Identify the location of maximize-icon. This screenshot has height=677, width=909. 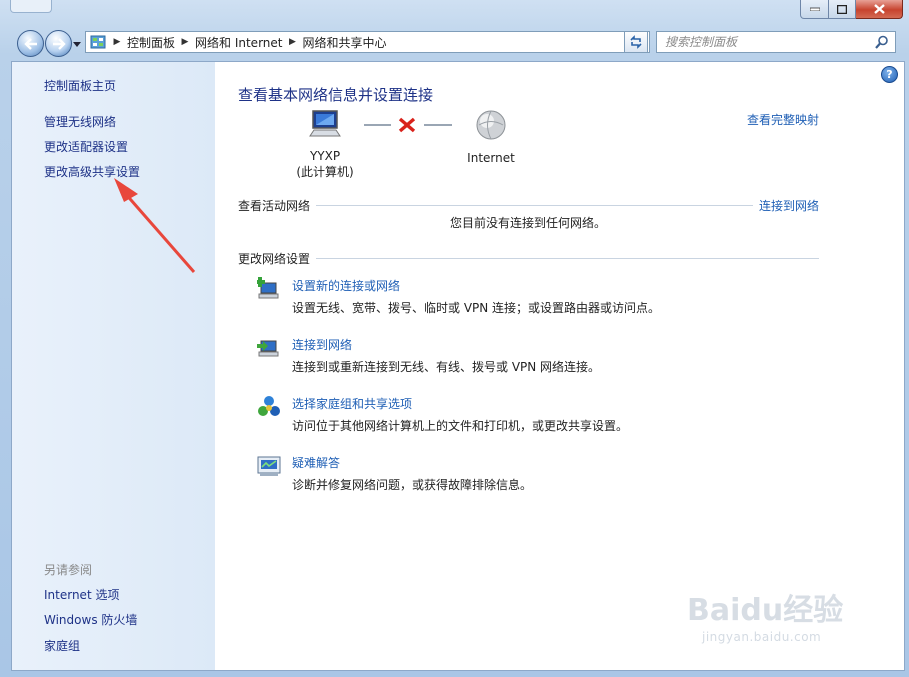
(842, 9).